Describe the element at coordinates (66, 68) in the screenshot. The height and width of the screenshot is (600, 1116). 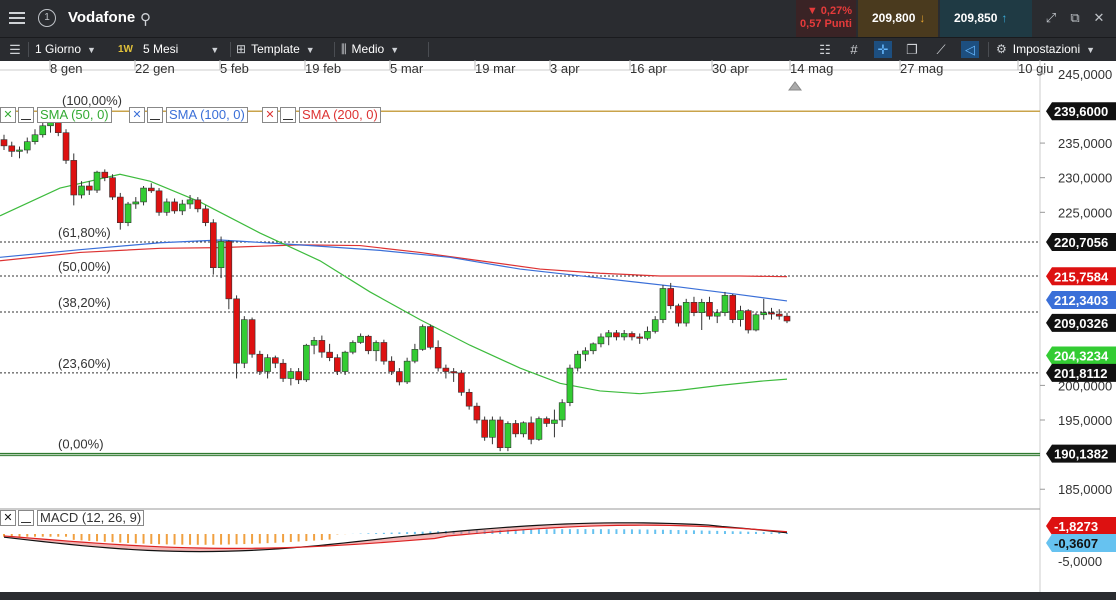
I see `x-tick-label: 8 gen` at that location.